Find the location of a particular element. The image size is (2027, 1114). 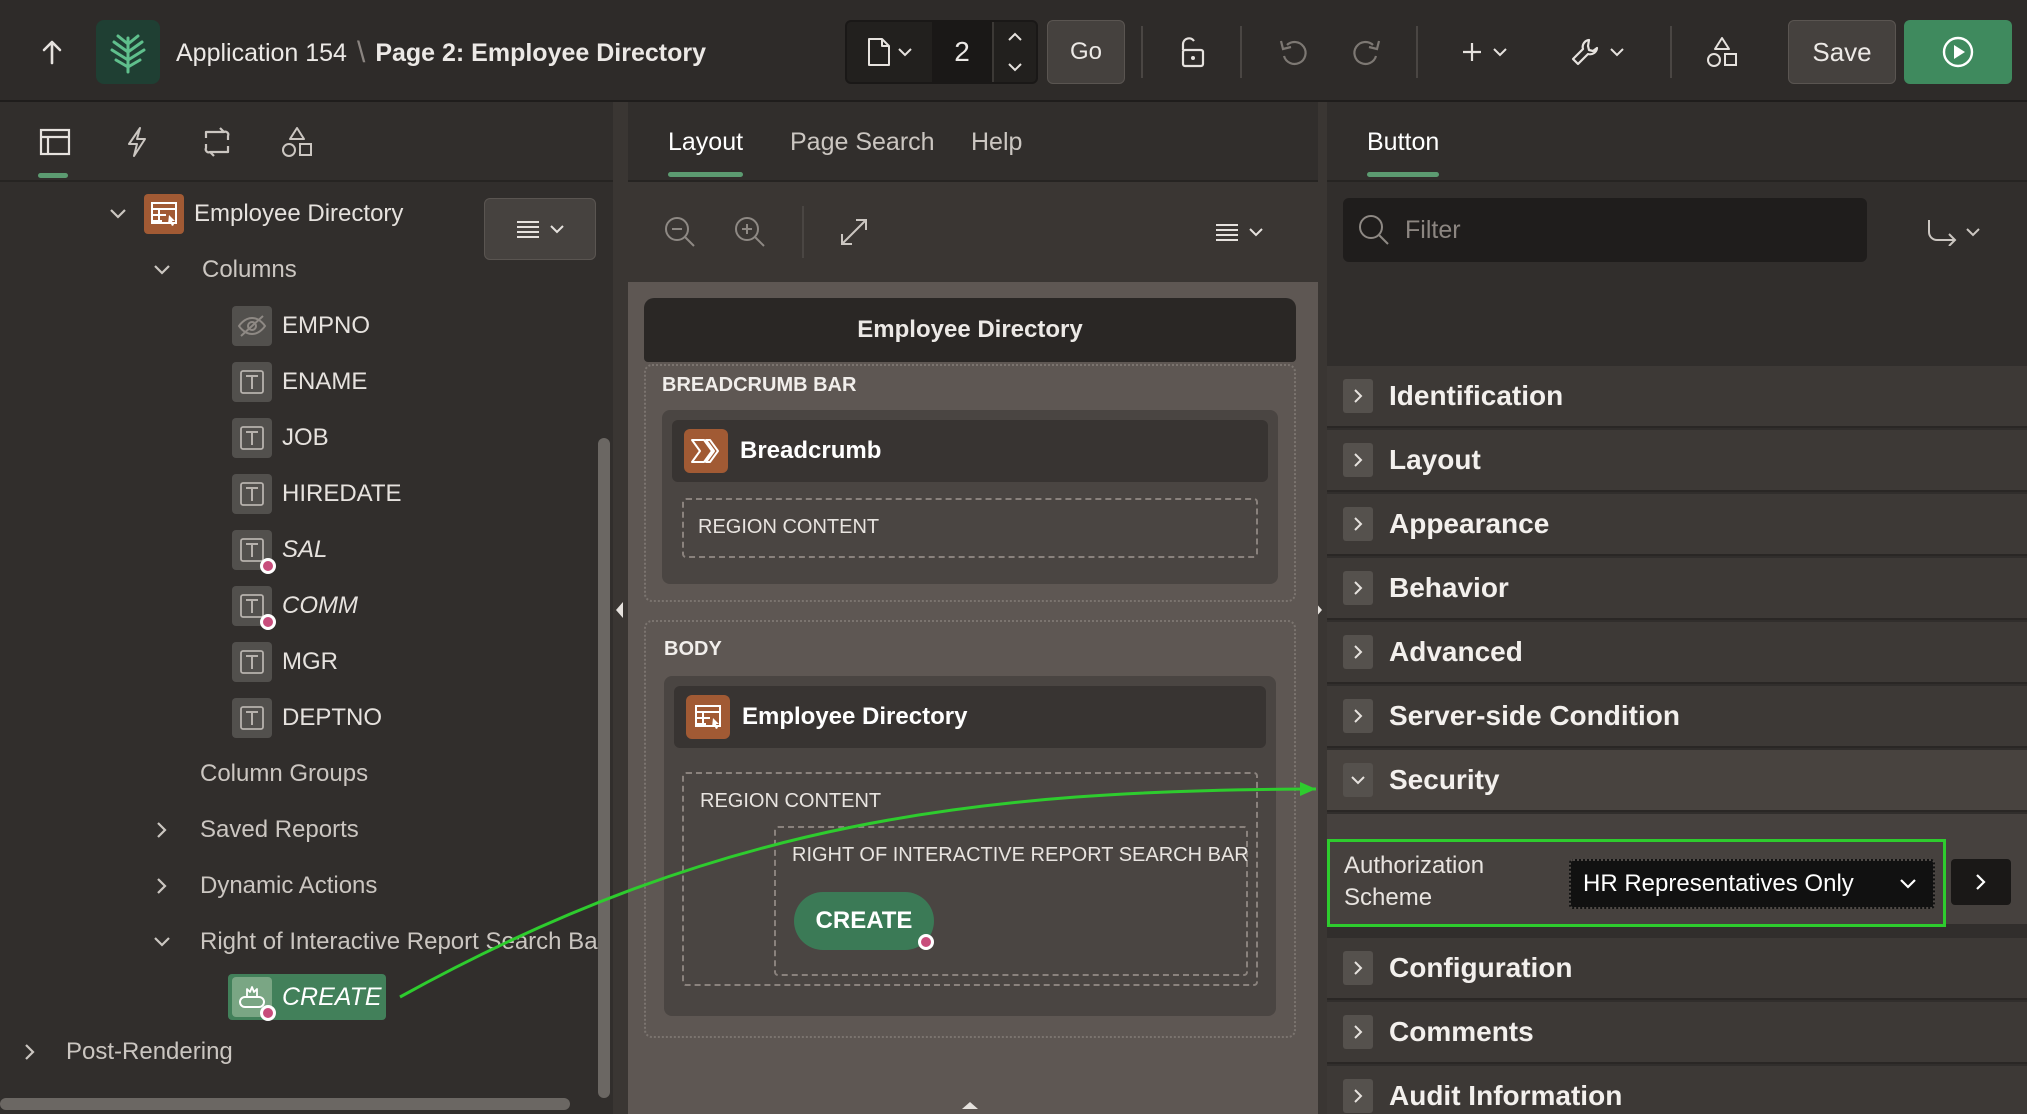

tree-node-column-groups: Column Groups is located at coordinates (284, 774).